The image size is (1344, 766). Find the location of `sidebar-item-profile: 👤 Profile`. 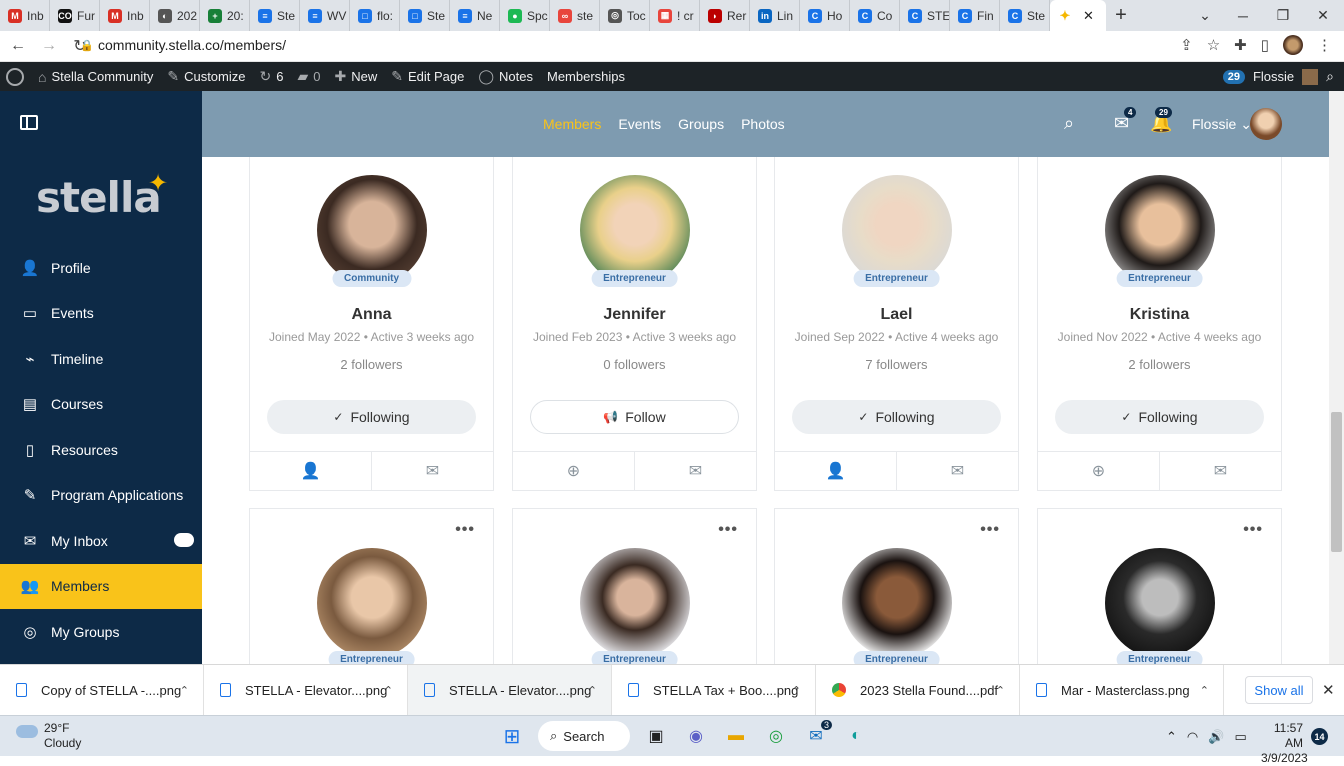

sidebar-item-profile: 👤 Profile is located at coordinates (101, 268).